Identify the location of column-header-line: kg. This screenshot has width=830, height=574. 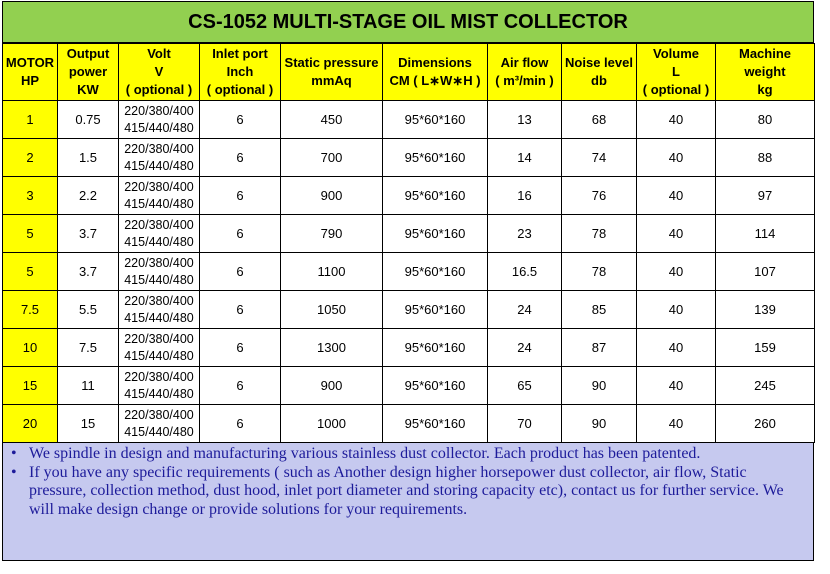
(765, 89).